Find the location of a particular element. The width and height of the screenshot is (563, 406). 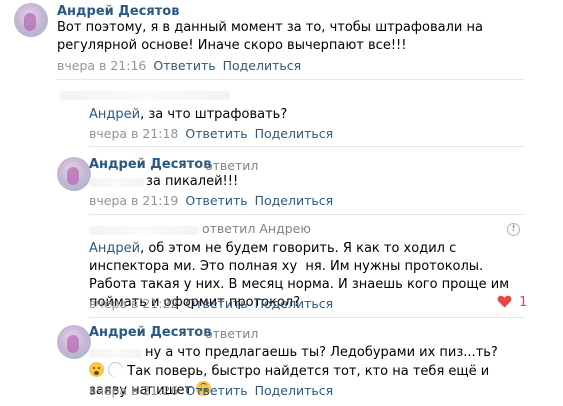

upside-down-face-emoji is located at coordinates (116, 369).